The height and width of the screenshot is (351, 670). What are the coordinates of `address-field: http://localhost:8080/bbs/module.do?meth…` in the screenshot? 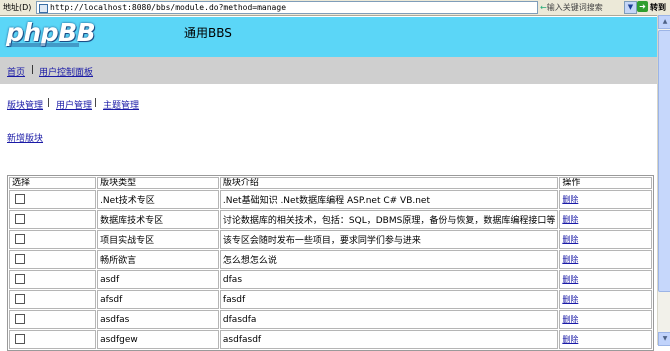 It's located at (287, 7).